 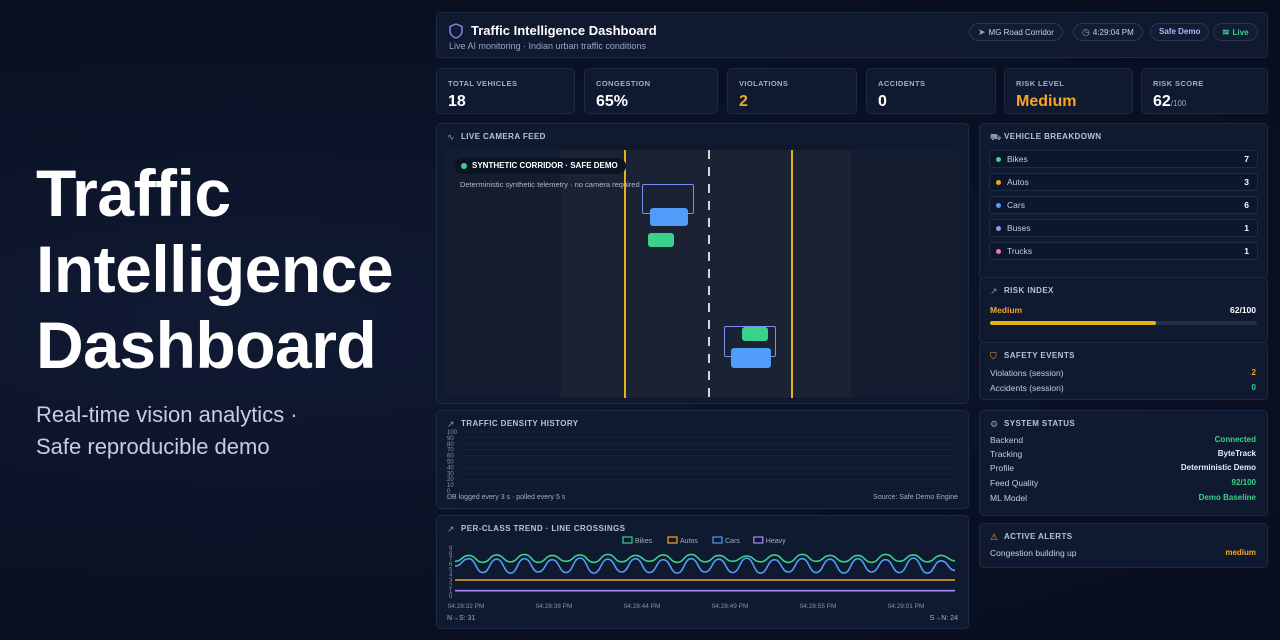 I want to click on car-icon: ⛟, so click(x=996, y=137).